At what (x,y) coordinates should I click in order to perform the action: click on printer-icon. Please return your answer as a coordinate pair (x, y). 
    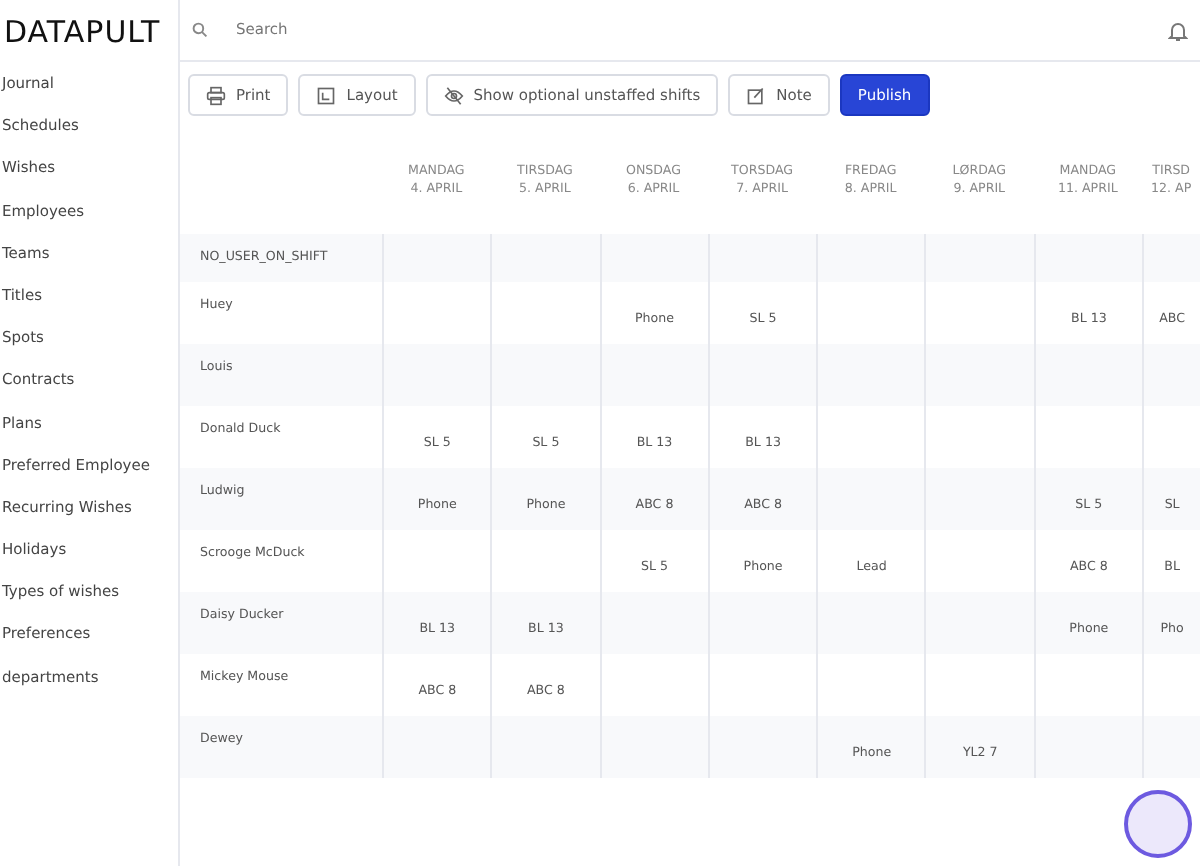
    Looking at the image, I should click on (216, 95).